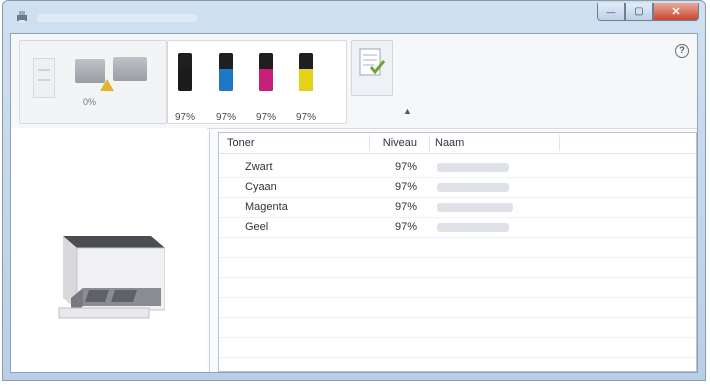 This screenshot has width=710, height=385. I want to click on maximize-icon: ▢, so click(639, 11).